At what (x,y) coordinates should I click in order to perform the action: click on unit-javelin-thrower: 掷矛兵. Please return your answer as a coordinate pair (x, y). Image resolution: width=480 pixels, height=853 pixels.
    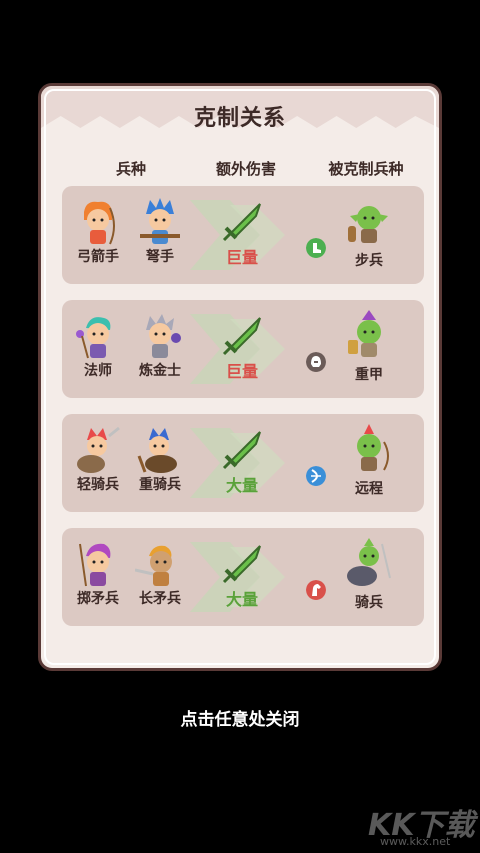
    Looking at the image, I should click on (98, 574).